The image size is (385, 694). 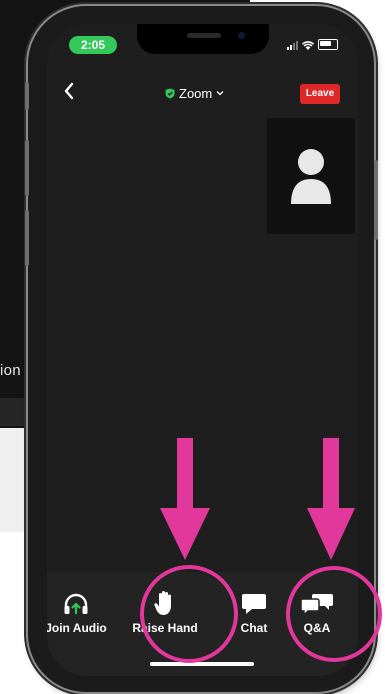 I want to click on mute-switch, so click(x=27, y=96).